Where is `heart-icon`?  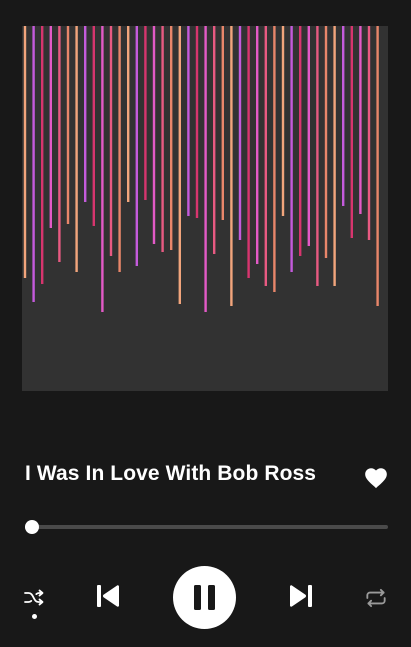
heart-icon is located at coordinates (376, 478).